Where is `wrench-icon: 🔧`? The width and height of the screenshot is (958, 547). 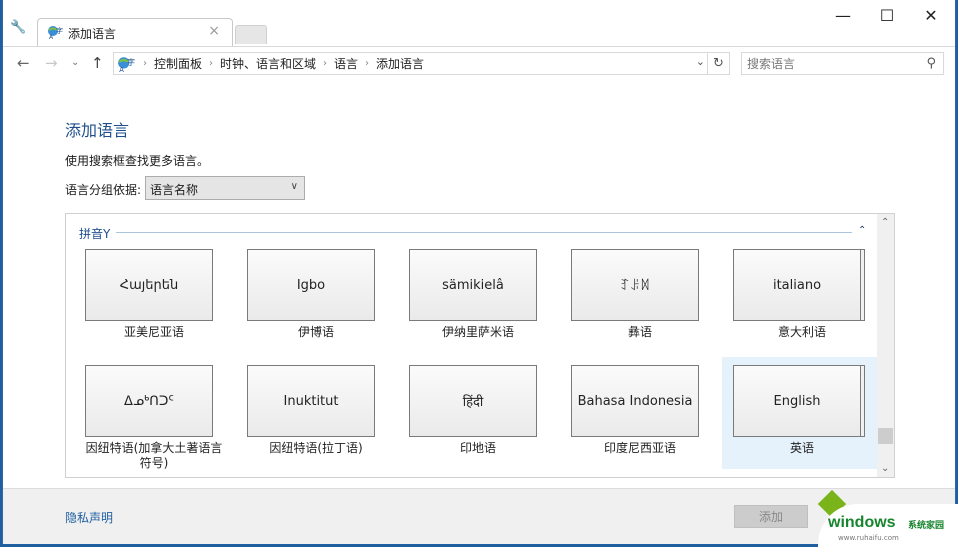 wrench-icon: 🔧 is located at coordinates (18, 28).